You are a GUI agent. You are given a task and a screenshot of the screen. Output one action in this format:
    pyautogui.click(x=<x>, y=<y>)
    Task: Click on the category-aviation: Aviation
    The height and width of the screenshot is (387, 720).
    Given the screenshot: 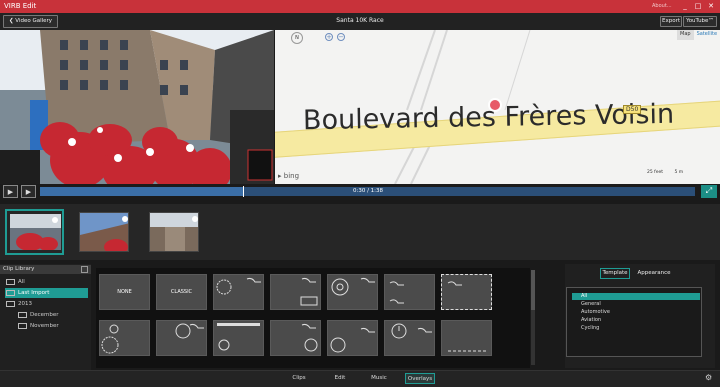 What is the action you would take?
    pyautogui.click(x=636, y=320)
    